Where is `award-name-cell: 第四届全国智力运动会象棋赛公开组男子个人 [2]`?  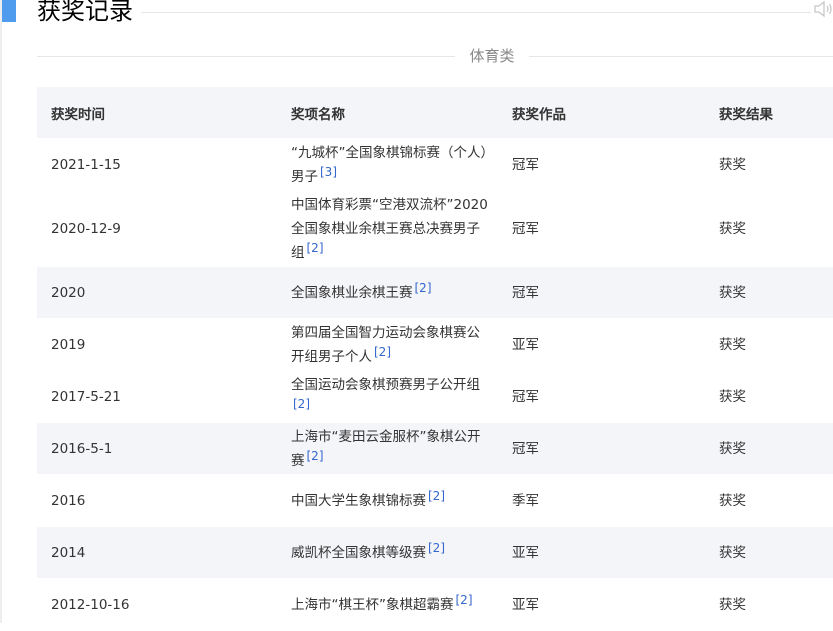 award-name-cell: 第四届全国智力运动会象棋赛公开组男子个人 [2] is located at coordinates (387, 345).